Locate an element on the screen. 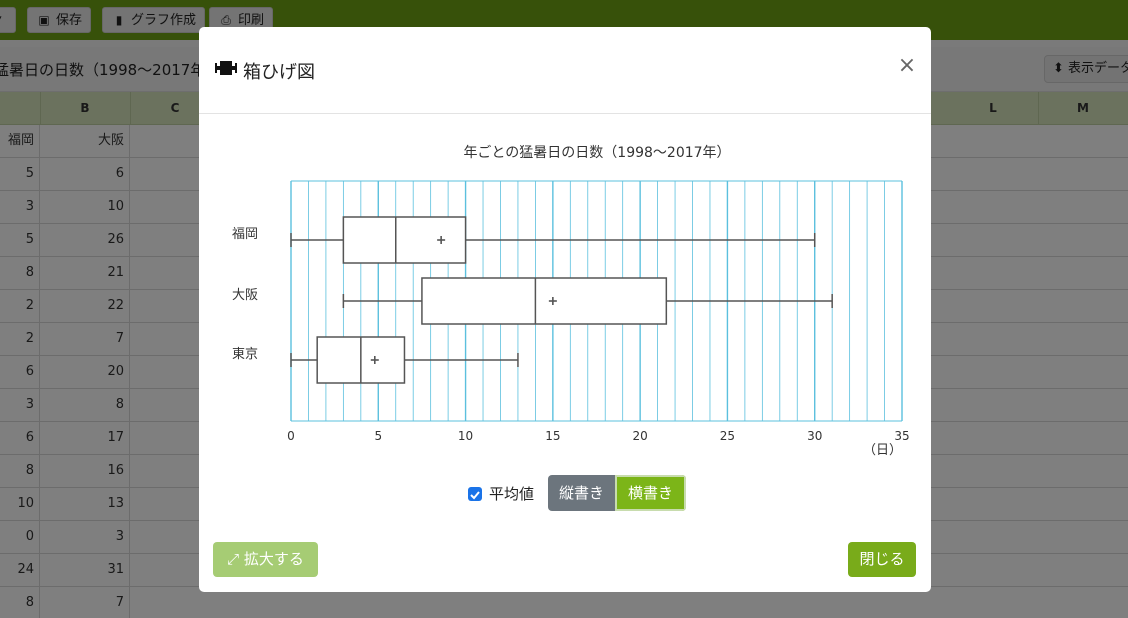  category-label: 大阪 is located at coordinates (245, 295).